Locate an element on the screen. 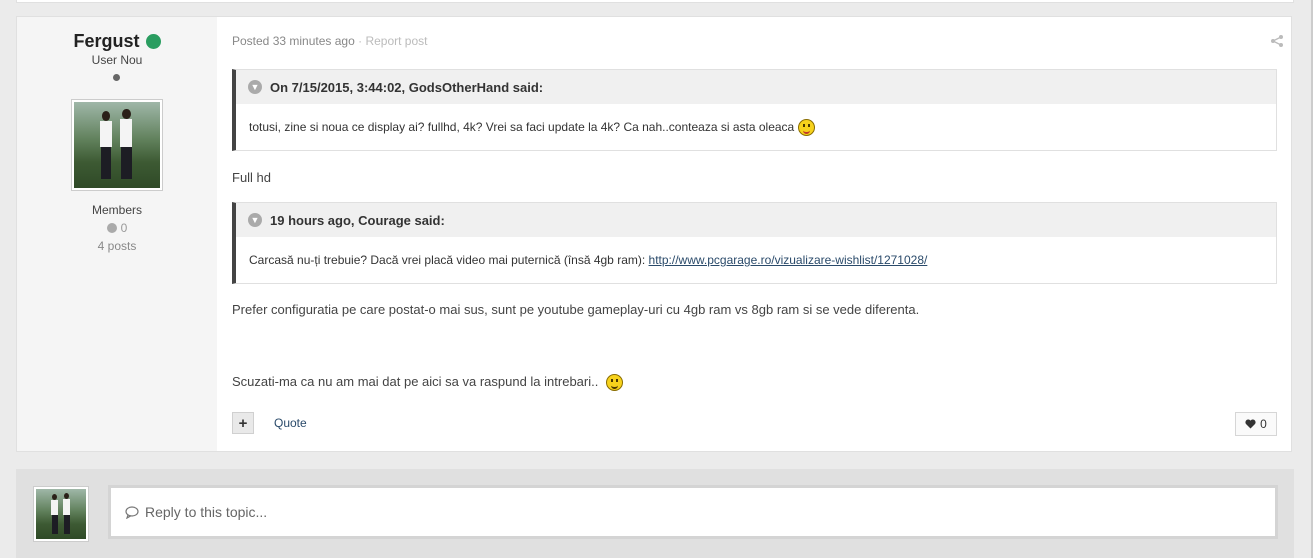 Image resolution: width=1313 pixels, height=558 pixels. post-meta: Posted 33 minutes ago · Report post is located at coordinates (329, 41).